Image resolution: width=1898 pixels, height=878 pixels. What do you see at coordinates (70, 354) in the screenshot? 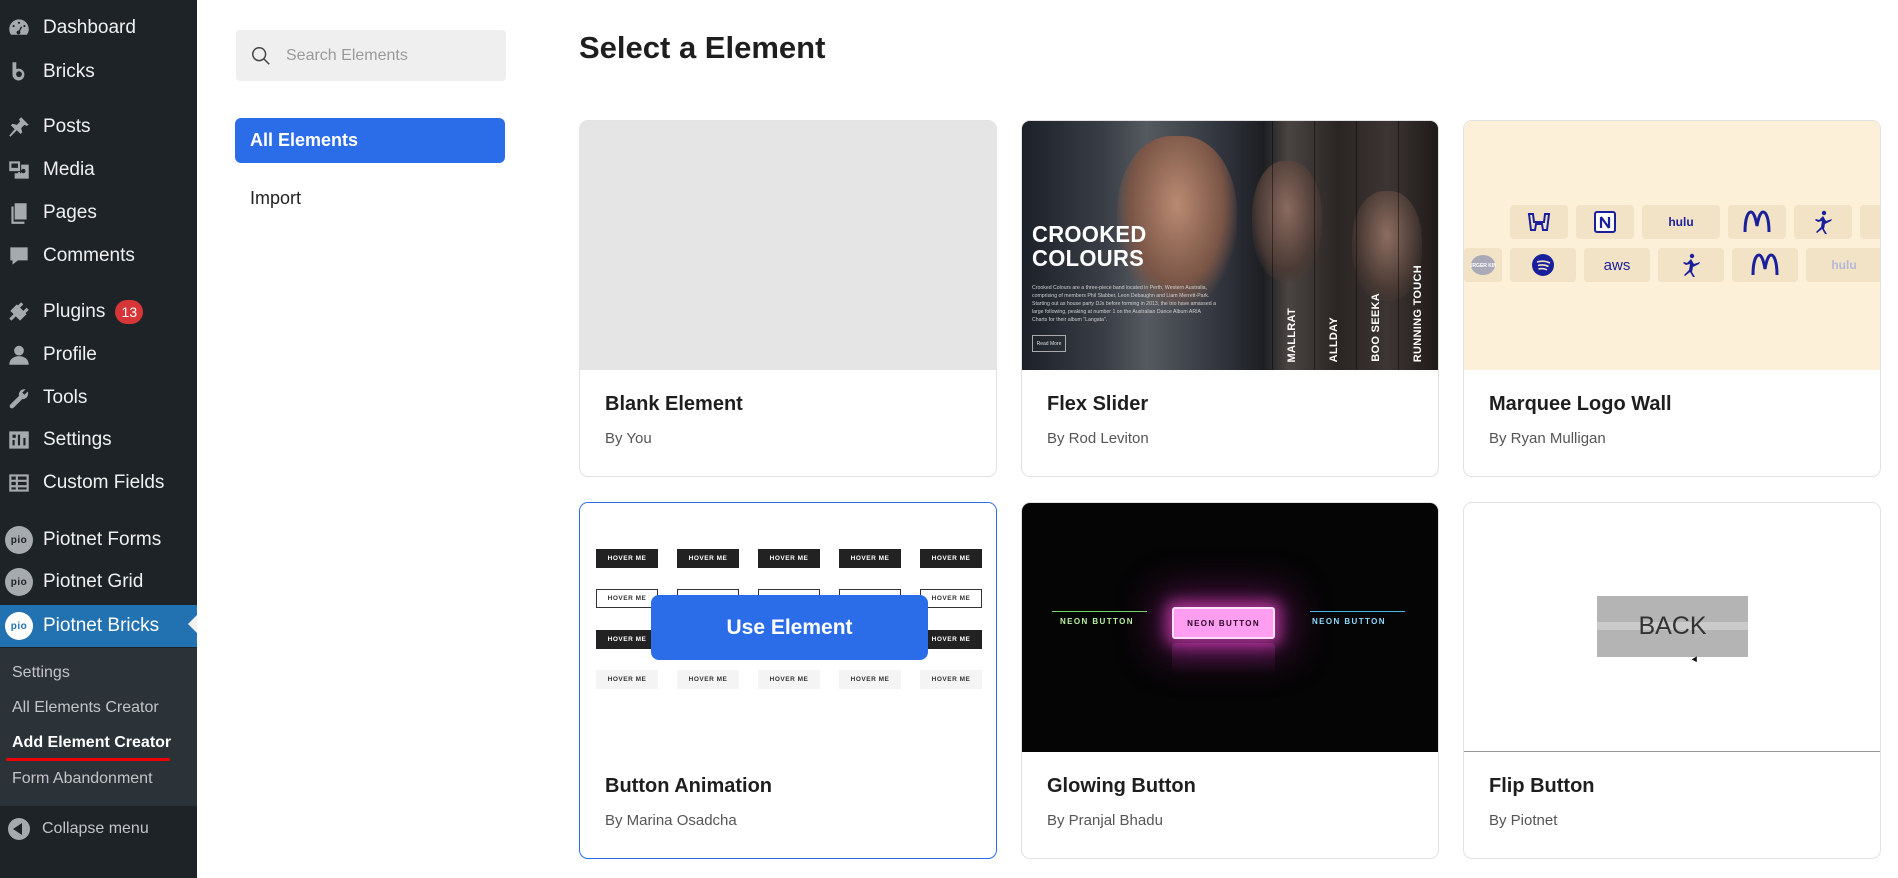
I see `sidebar-item-label: Profile` at bounding box center [70, 354].